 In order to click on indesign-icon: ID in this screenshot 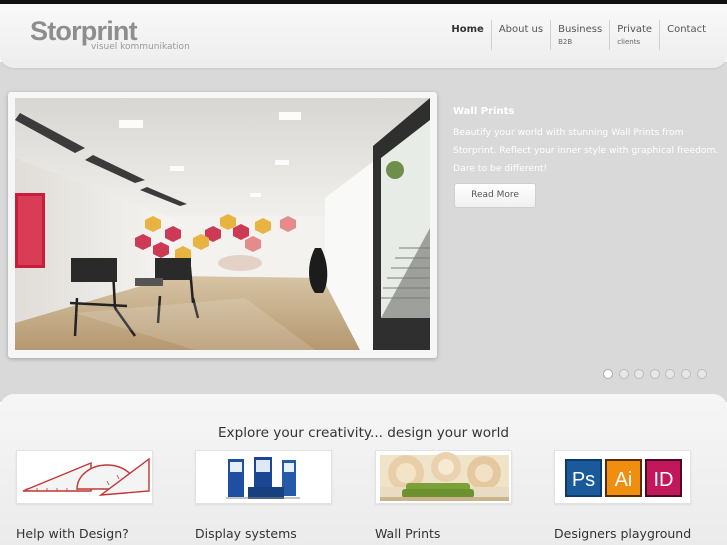, I will do `click(663, 478)`.